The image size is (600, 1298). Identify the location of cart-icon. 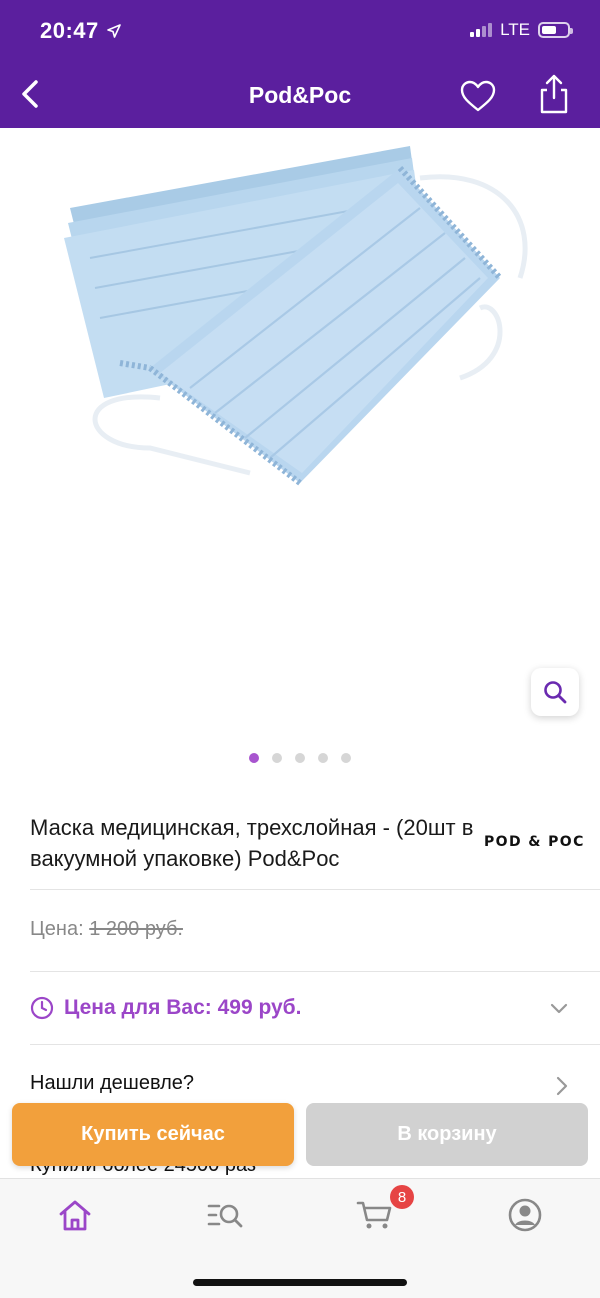
(374, 1215).